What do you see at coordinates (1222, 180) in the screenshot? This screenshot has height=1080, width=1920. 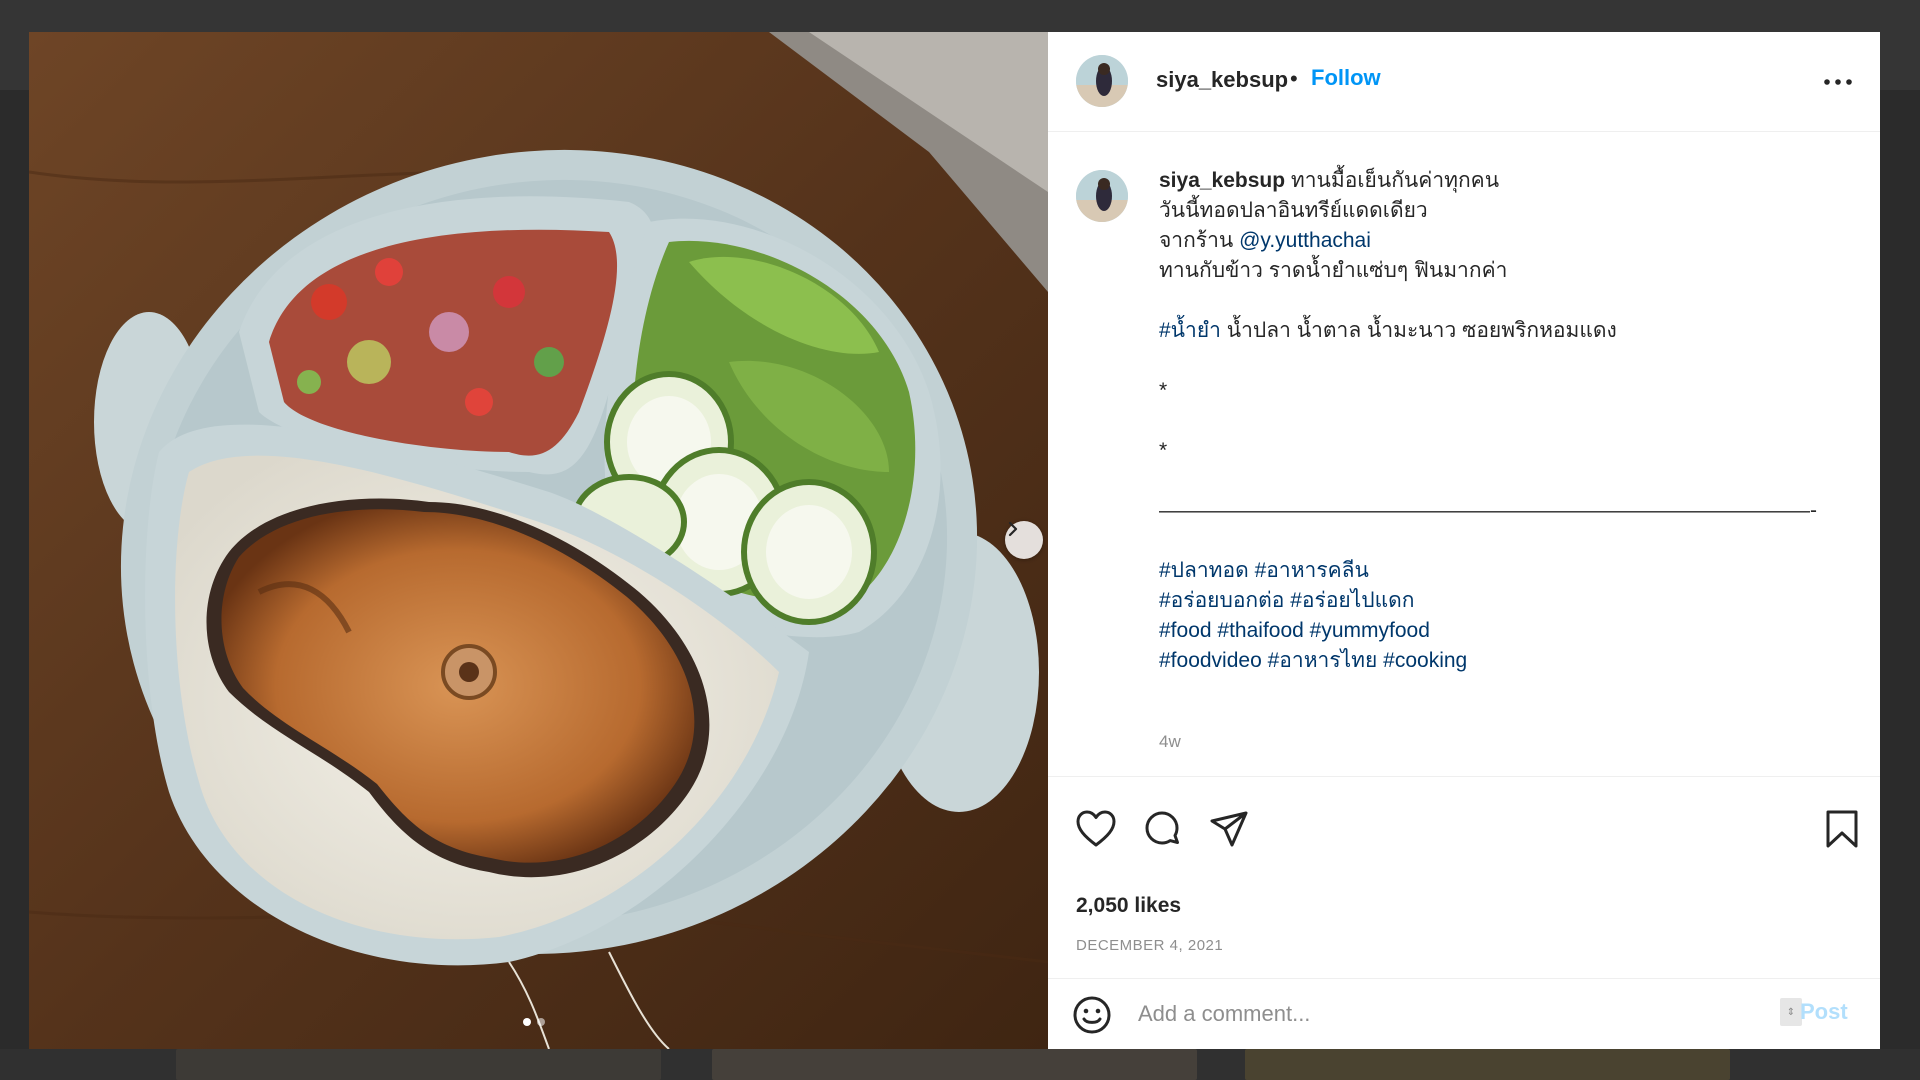 I see `caption-username: siya_kebsup` at bounding box center [1222, 180].